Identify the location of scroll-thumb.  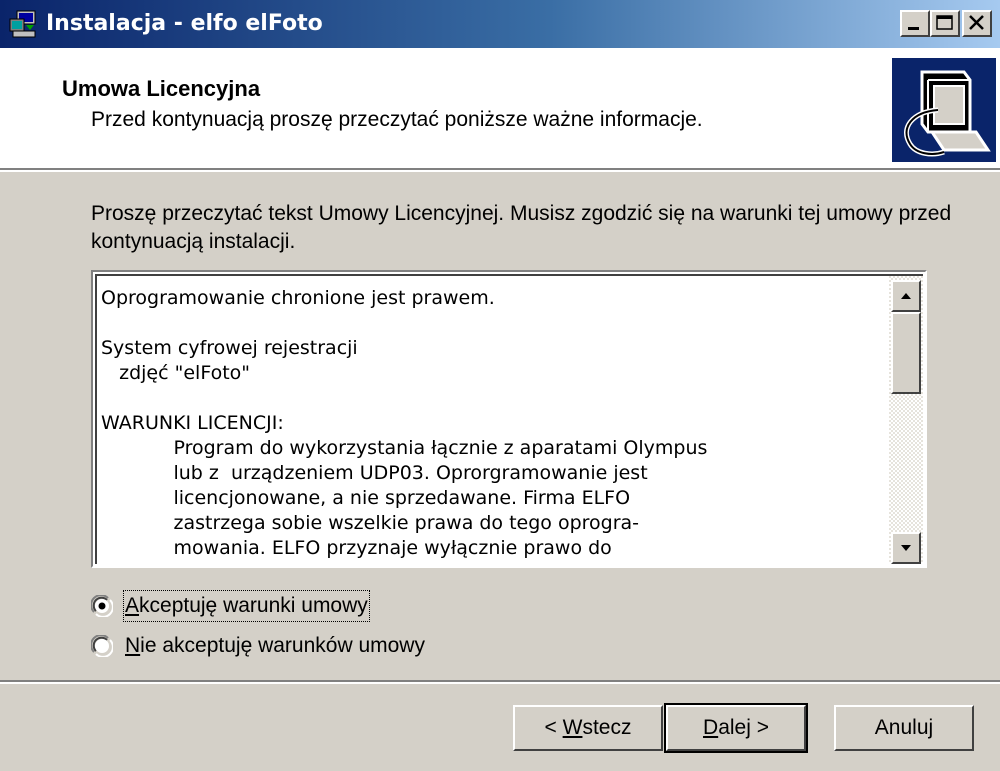
(906, 353).